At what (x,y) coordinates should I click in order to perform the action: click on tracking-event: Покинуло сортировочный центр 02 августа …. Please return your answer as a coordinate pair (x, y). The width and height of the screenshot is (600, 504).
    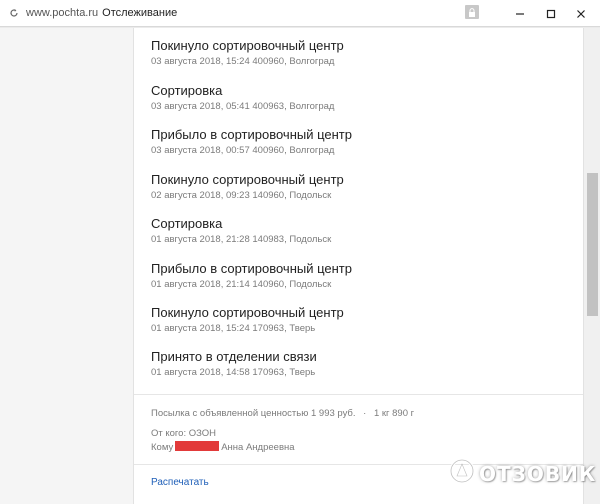
    Looking at the image, I should click on (361, 192).